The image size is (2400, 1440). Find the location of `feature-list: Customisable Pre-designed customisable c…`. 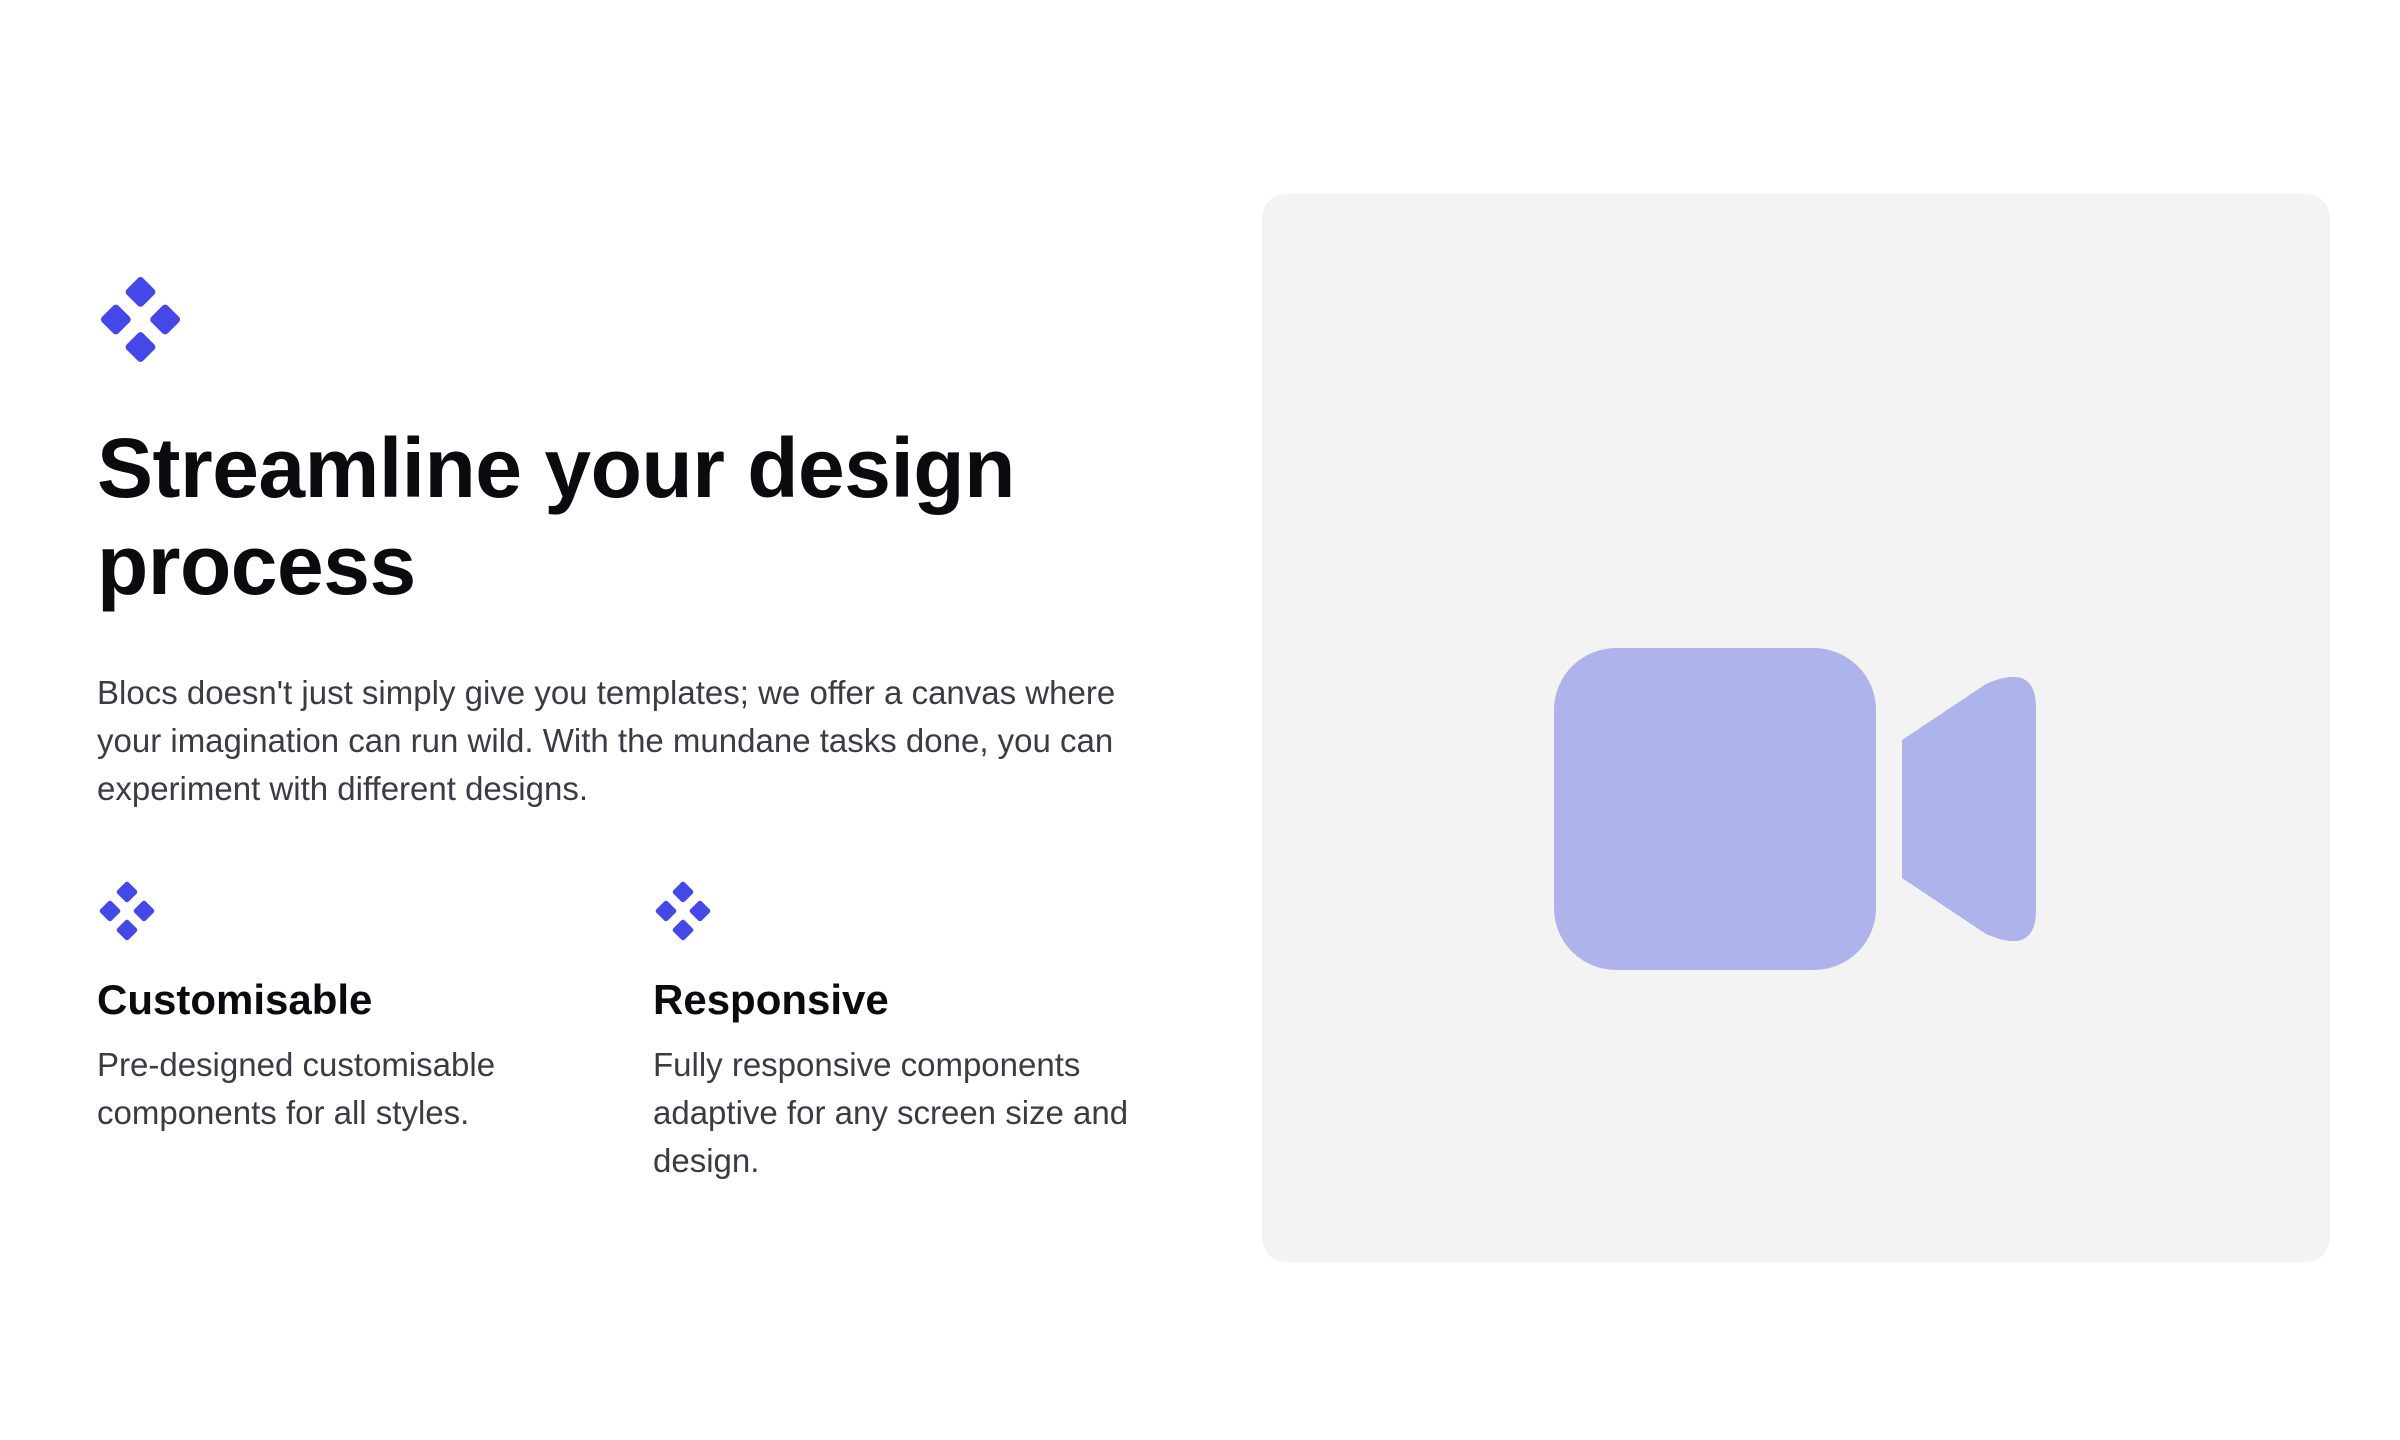

feature-list: Customisable Pre-designed customisable c… is located at coordinates (634, 1041).